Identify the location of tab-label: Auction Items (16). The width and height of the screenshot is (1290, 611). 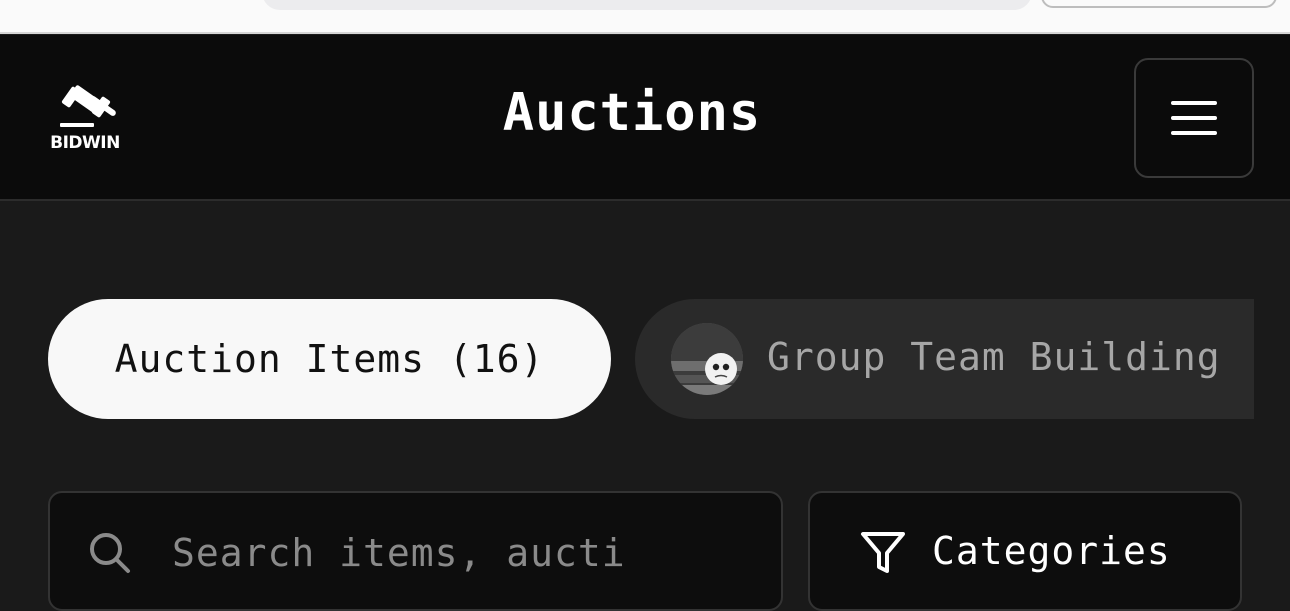
(329, 359).